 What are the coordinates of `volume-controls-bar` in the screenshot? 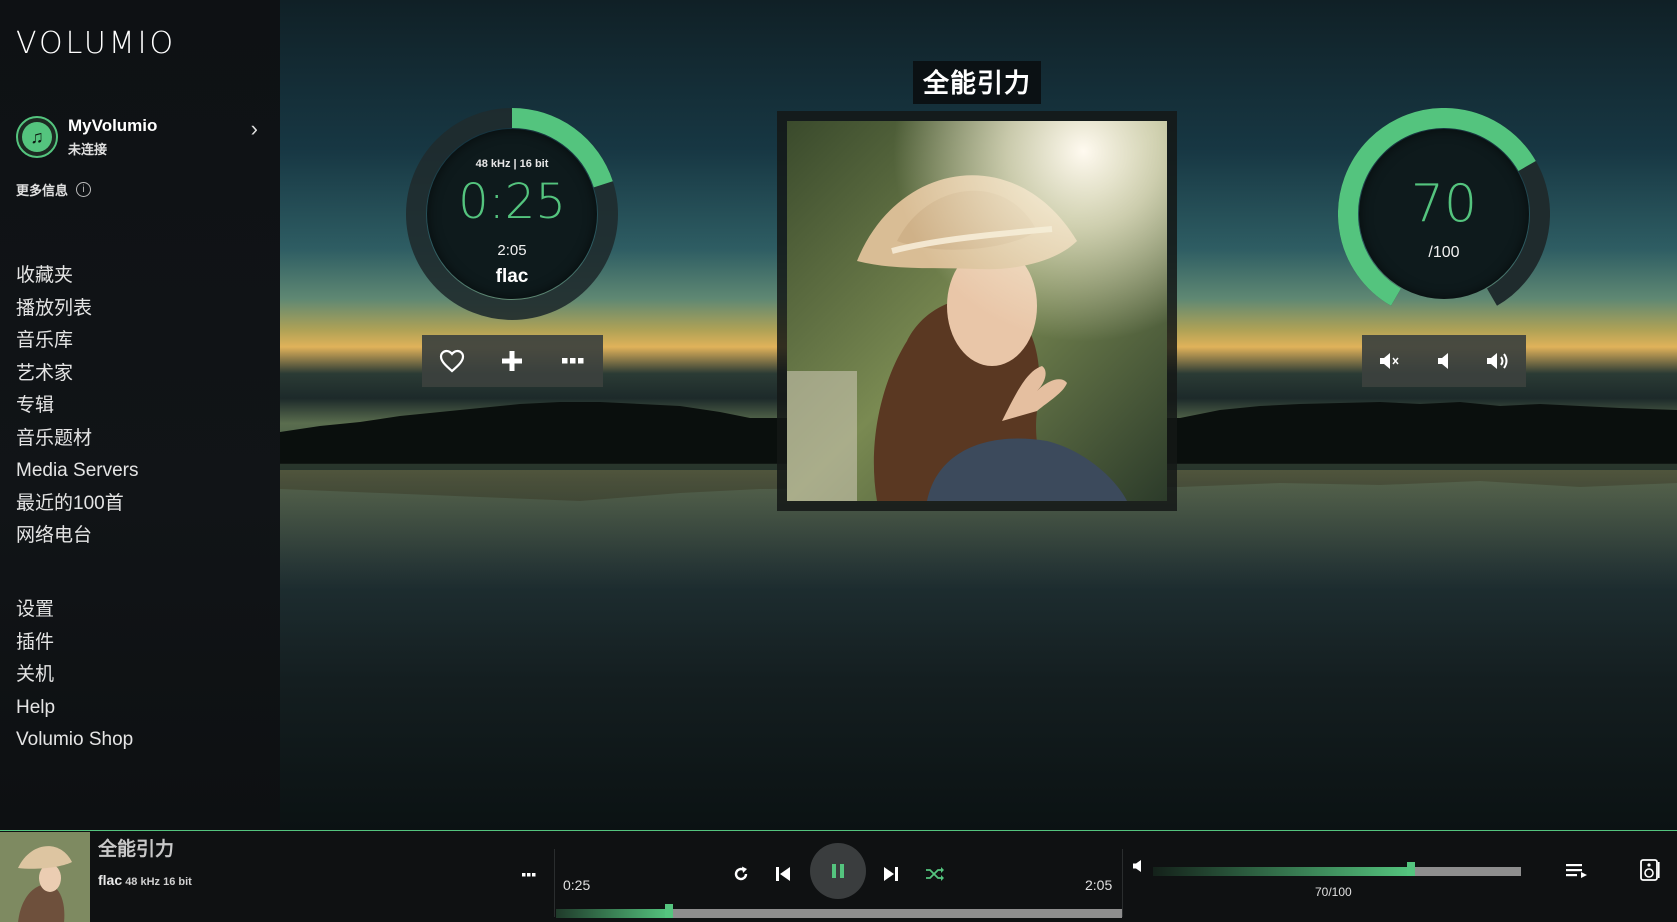 It's located at (1444, 361).